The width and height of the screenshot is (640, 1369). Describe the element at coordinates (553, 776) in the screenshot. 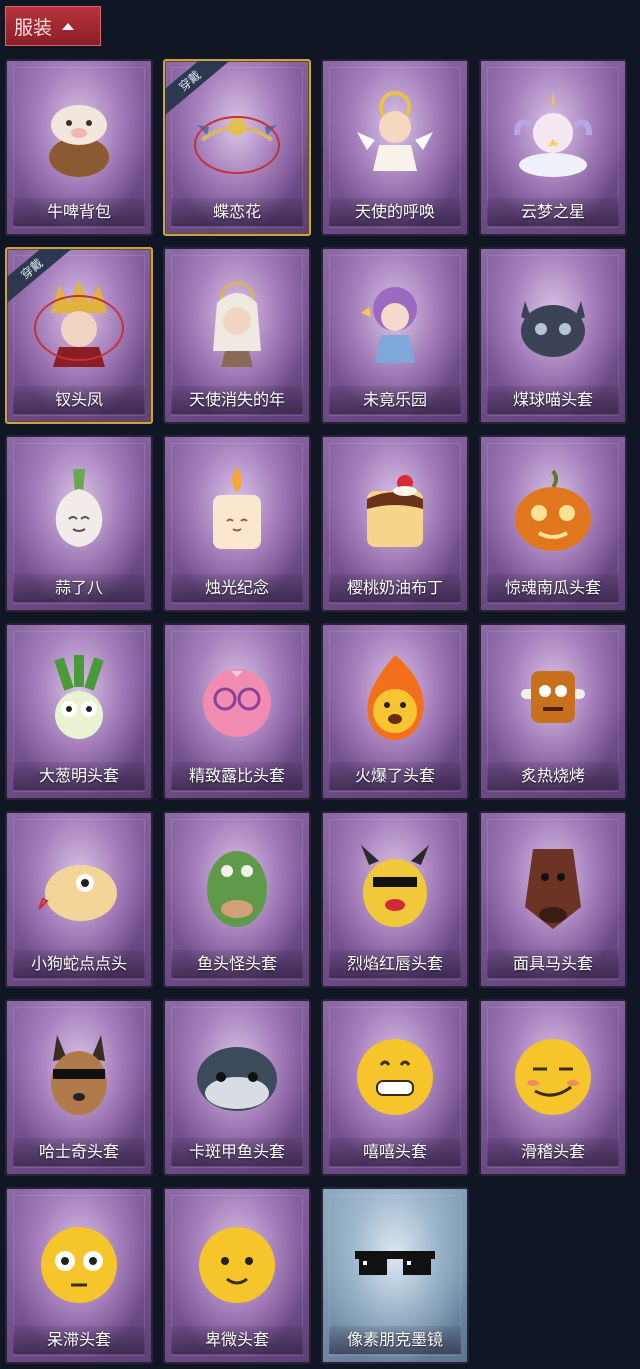

I see `costume-label: 炙热烧烤` at that location.